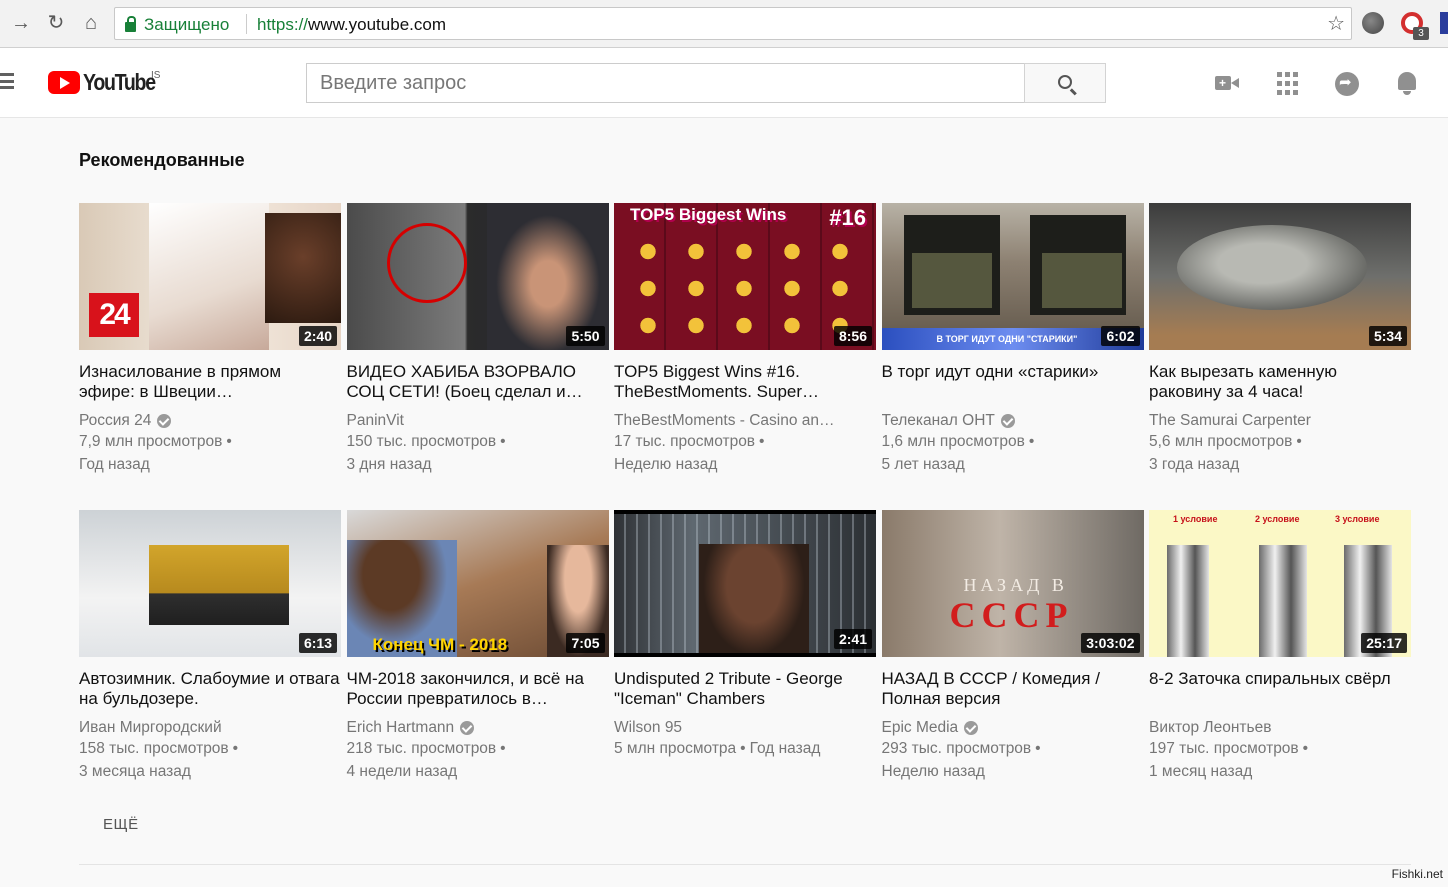  Describe the element at coordinates (1280, 728) in the screenshot. I see `video-channel: Виктор Леонтьев` at that location.